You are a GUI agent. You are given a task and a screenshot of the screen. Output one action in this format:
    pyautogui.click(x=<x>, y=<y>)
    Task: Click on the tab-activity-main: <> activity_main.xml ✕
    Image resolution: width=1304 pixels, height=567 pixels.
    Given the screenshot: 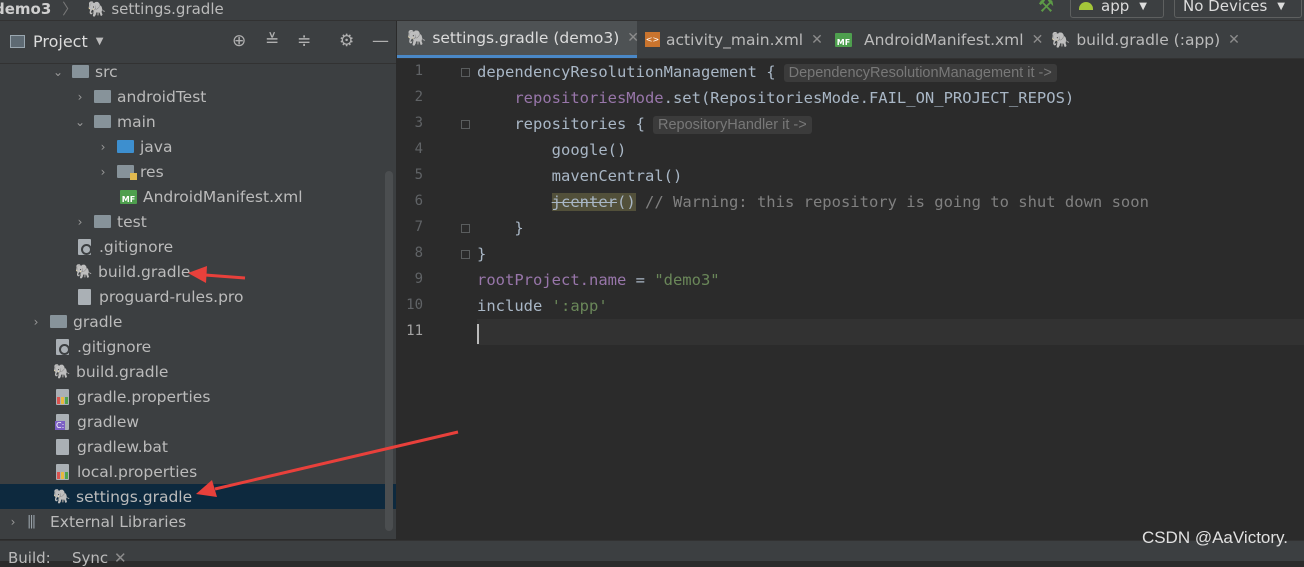 What is the action you would take?
    pyautogui.click(x=730, y=39)
    